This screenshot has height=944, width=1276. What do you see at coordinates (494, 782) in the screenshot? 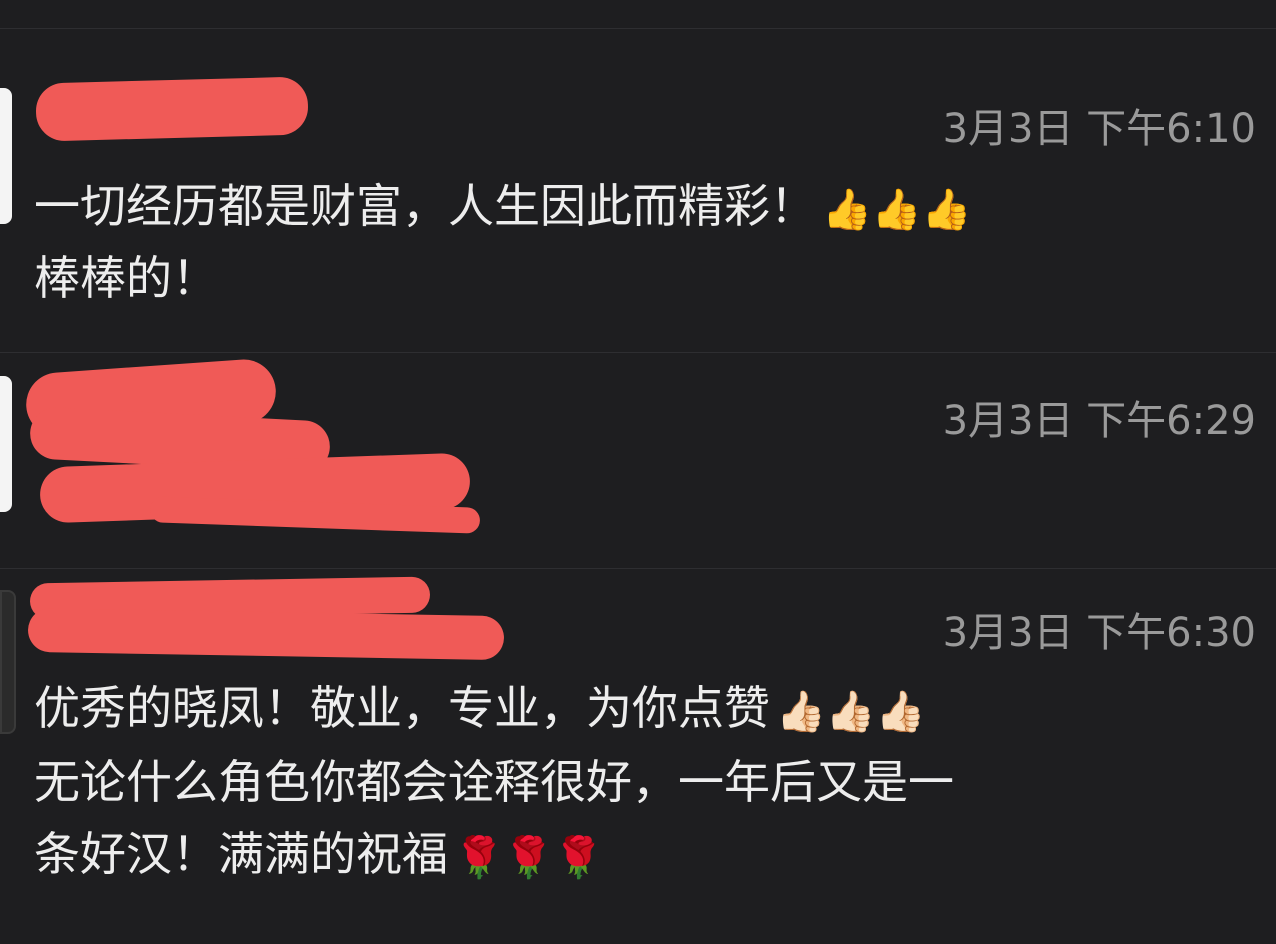
I see `comment-text-line: 无论什么角色你都会诠释很好，一年后又是一` at bounding box center [494, 782].